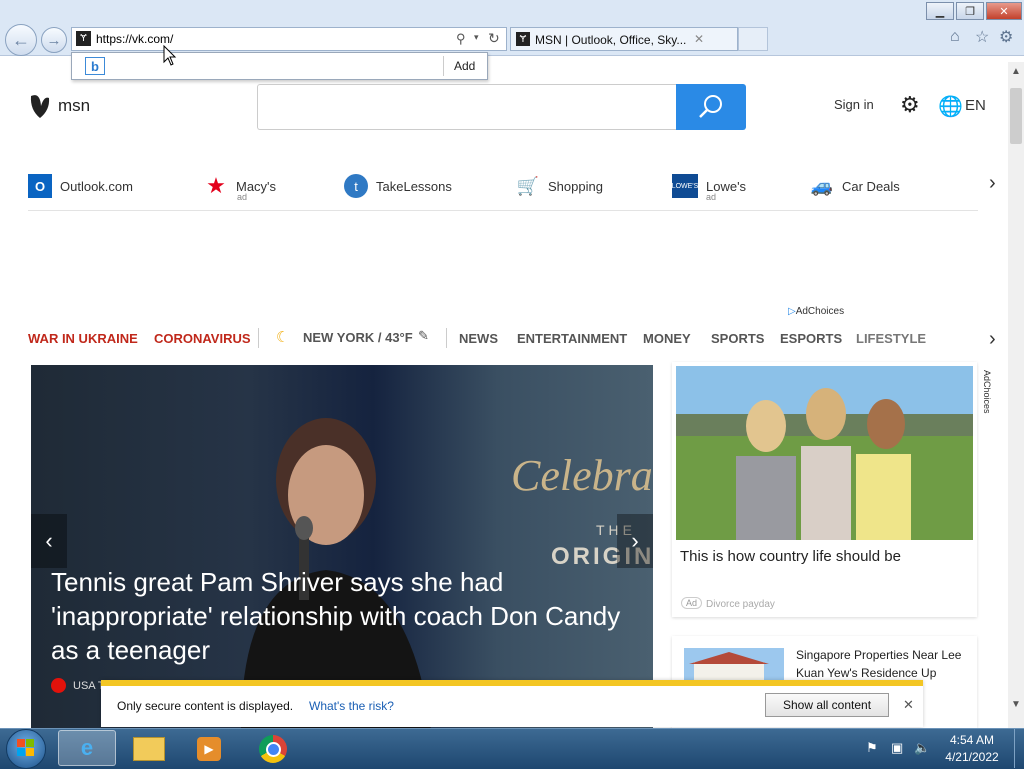  Describe the element at coordinates (49, 541) in the screenshot. I see `carousel-prev-arrow-icon: ‹` at that location.